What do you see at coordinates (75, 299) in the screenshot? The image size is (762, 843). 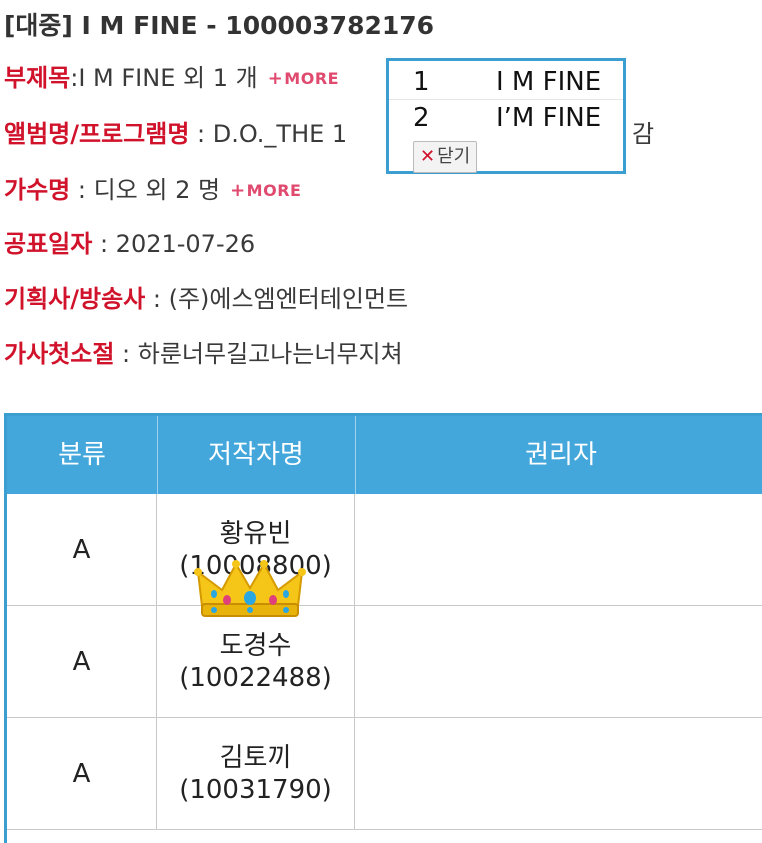 I see `company-label: 기획사/방송사` at bounding box center [75, 299].